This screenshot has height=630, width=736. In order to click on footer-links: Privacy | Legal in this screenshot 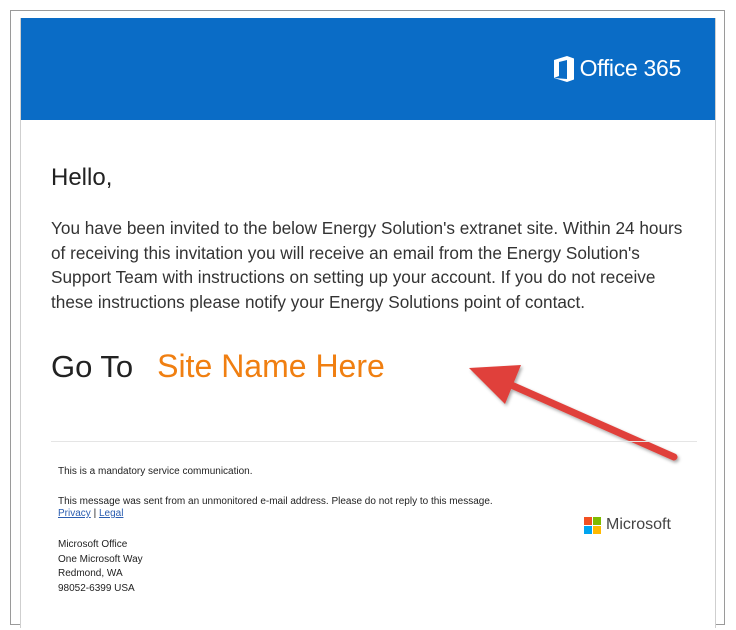, I will do `click(90, 513)`.